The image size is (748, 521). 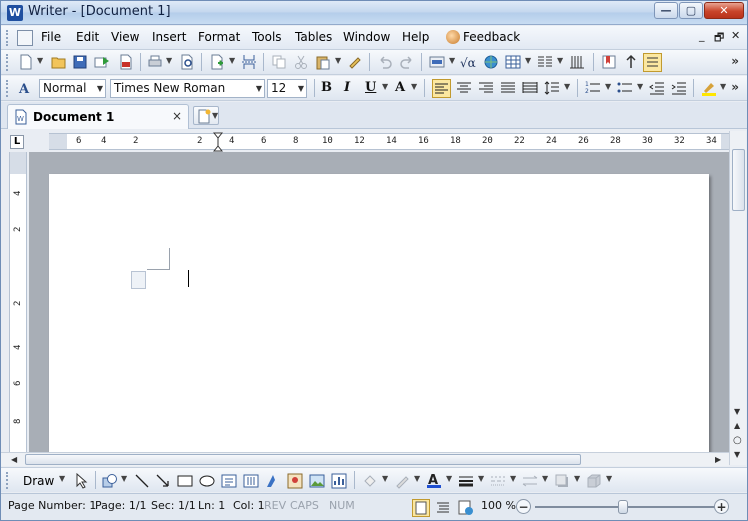 I want to click on italic-button: I, so click(x=347, y=87).